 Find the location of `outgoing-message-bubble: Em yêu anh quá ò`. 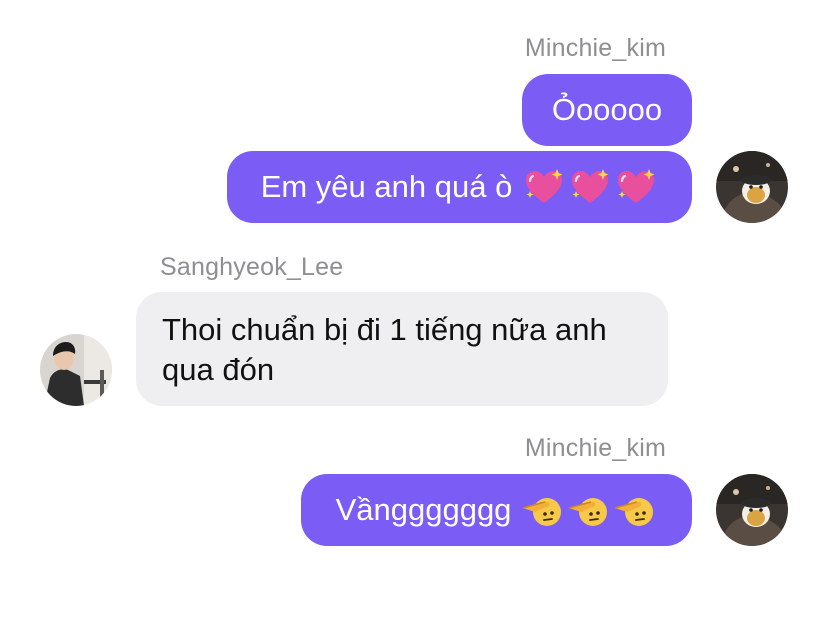

outgoing-message-bubble: Em yêu anh quá ò is located at coordinates (459, 187).